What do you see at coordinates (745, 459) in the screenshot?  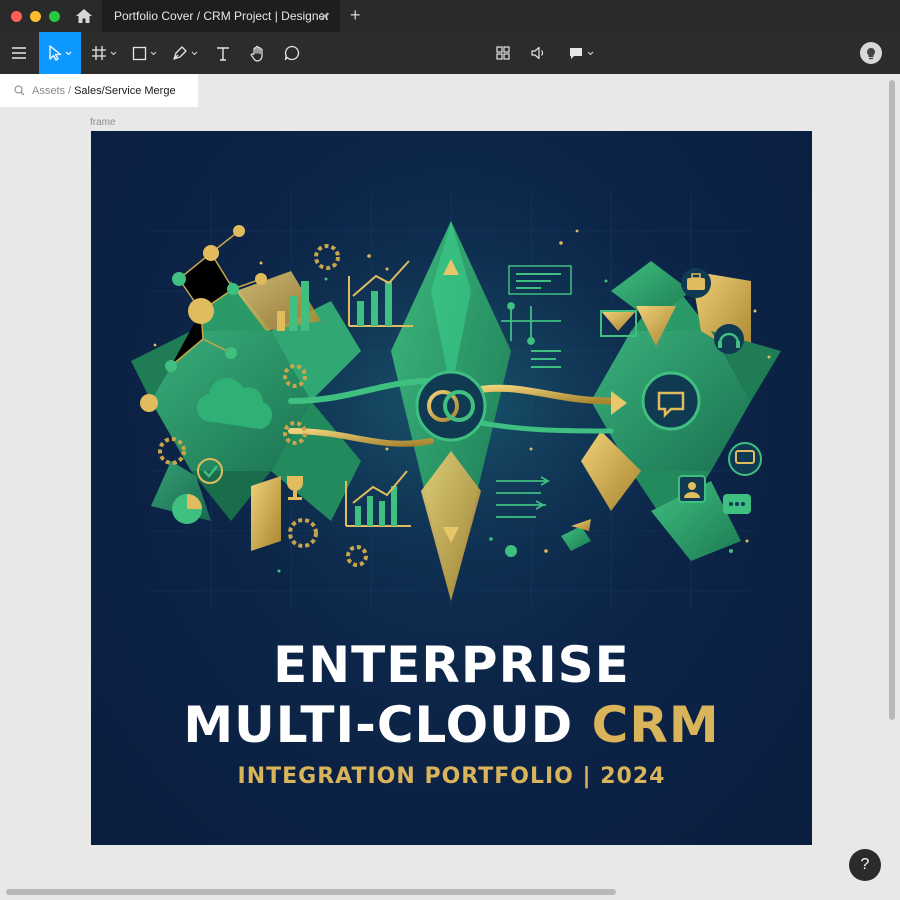 I see `chat-bubbles-icon` at bounding box center [745, 459].